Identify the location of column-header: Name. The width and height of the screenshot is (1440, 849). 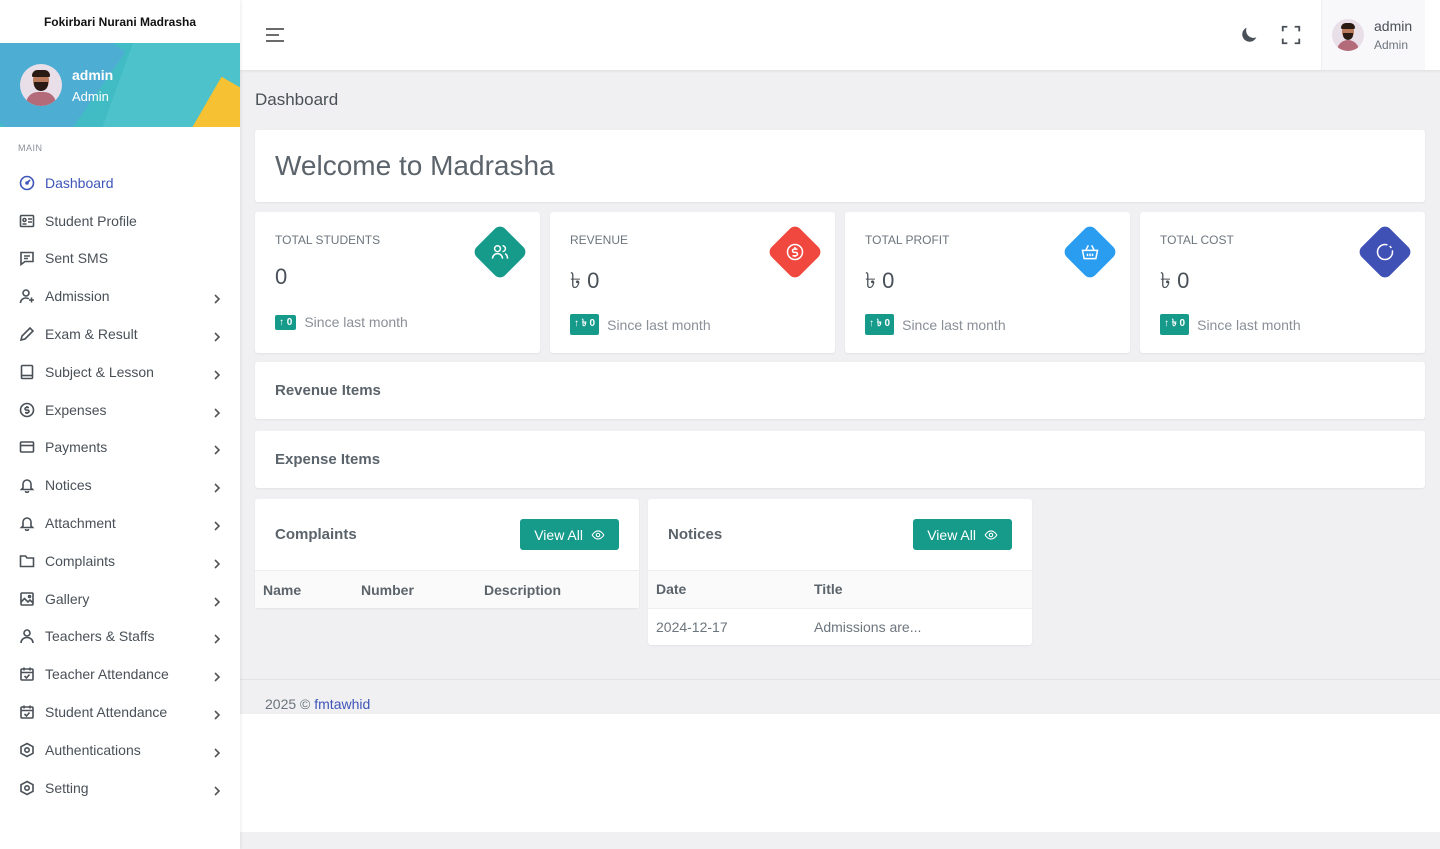
(304, 589).